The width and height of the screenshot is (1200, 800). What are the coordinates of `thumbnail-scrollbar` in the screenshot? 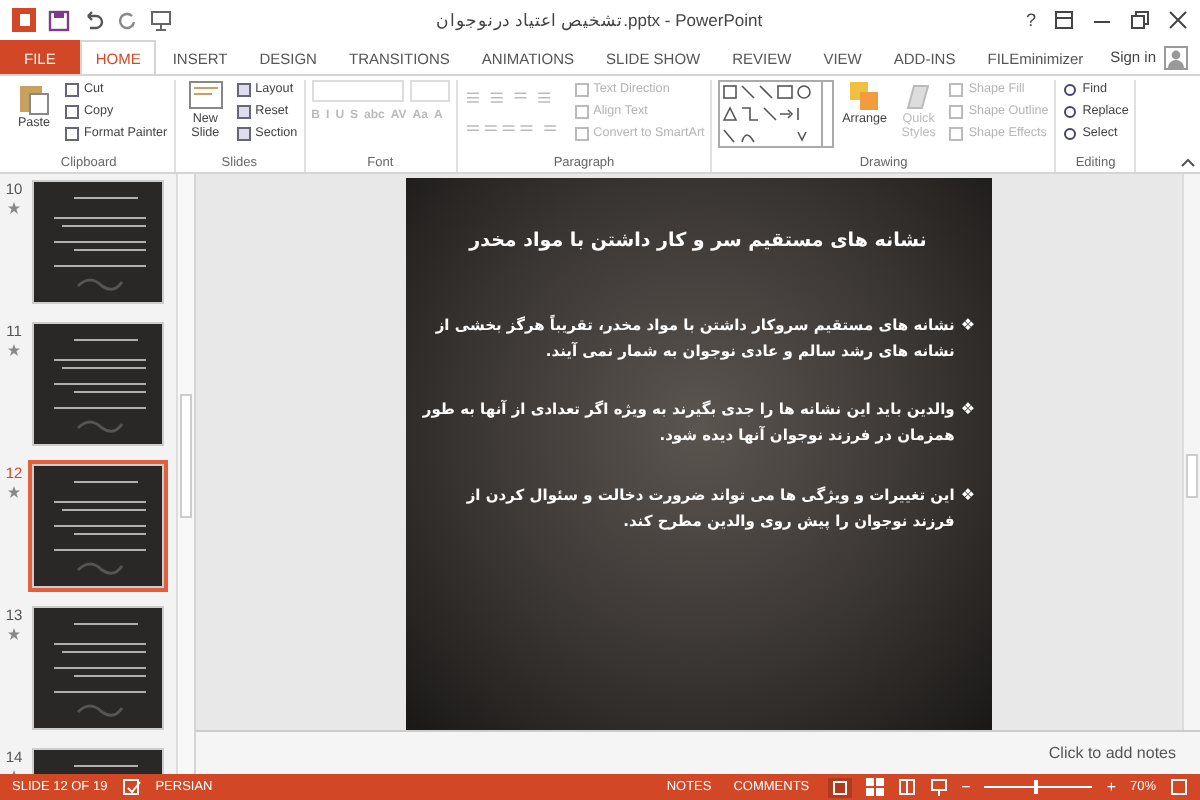 It's located at (185, 474).